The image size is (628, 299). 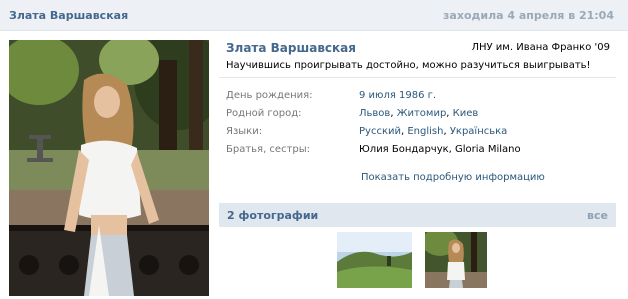 I want to click on header-name: Злата Варшавская, so click(x=69, y=15).